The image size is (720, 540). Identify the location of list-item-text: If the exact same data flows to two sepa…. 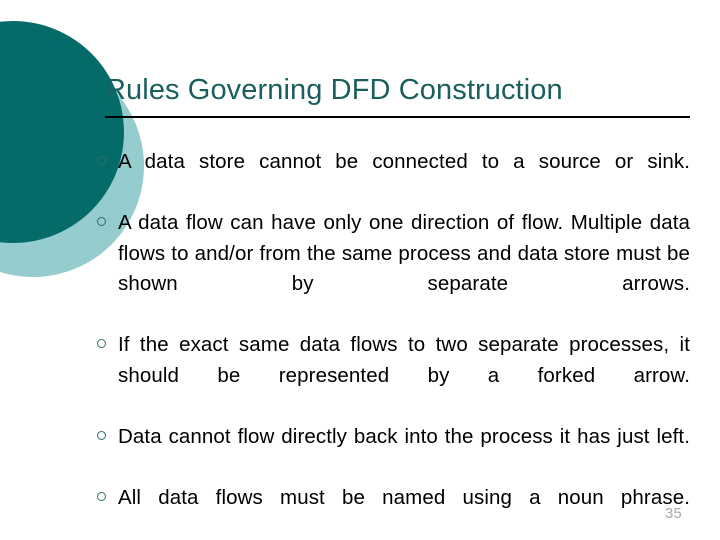
(404, 360).